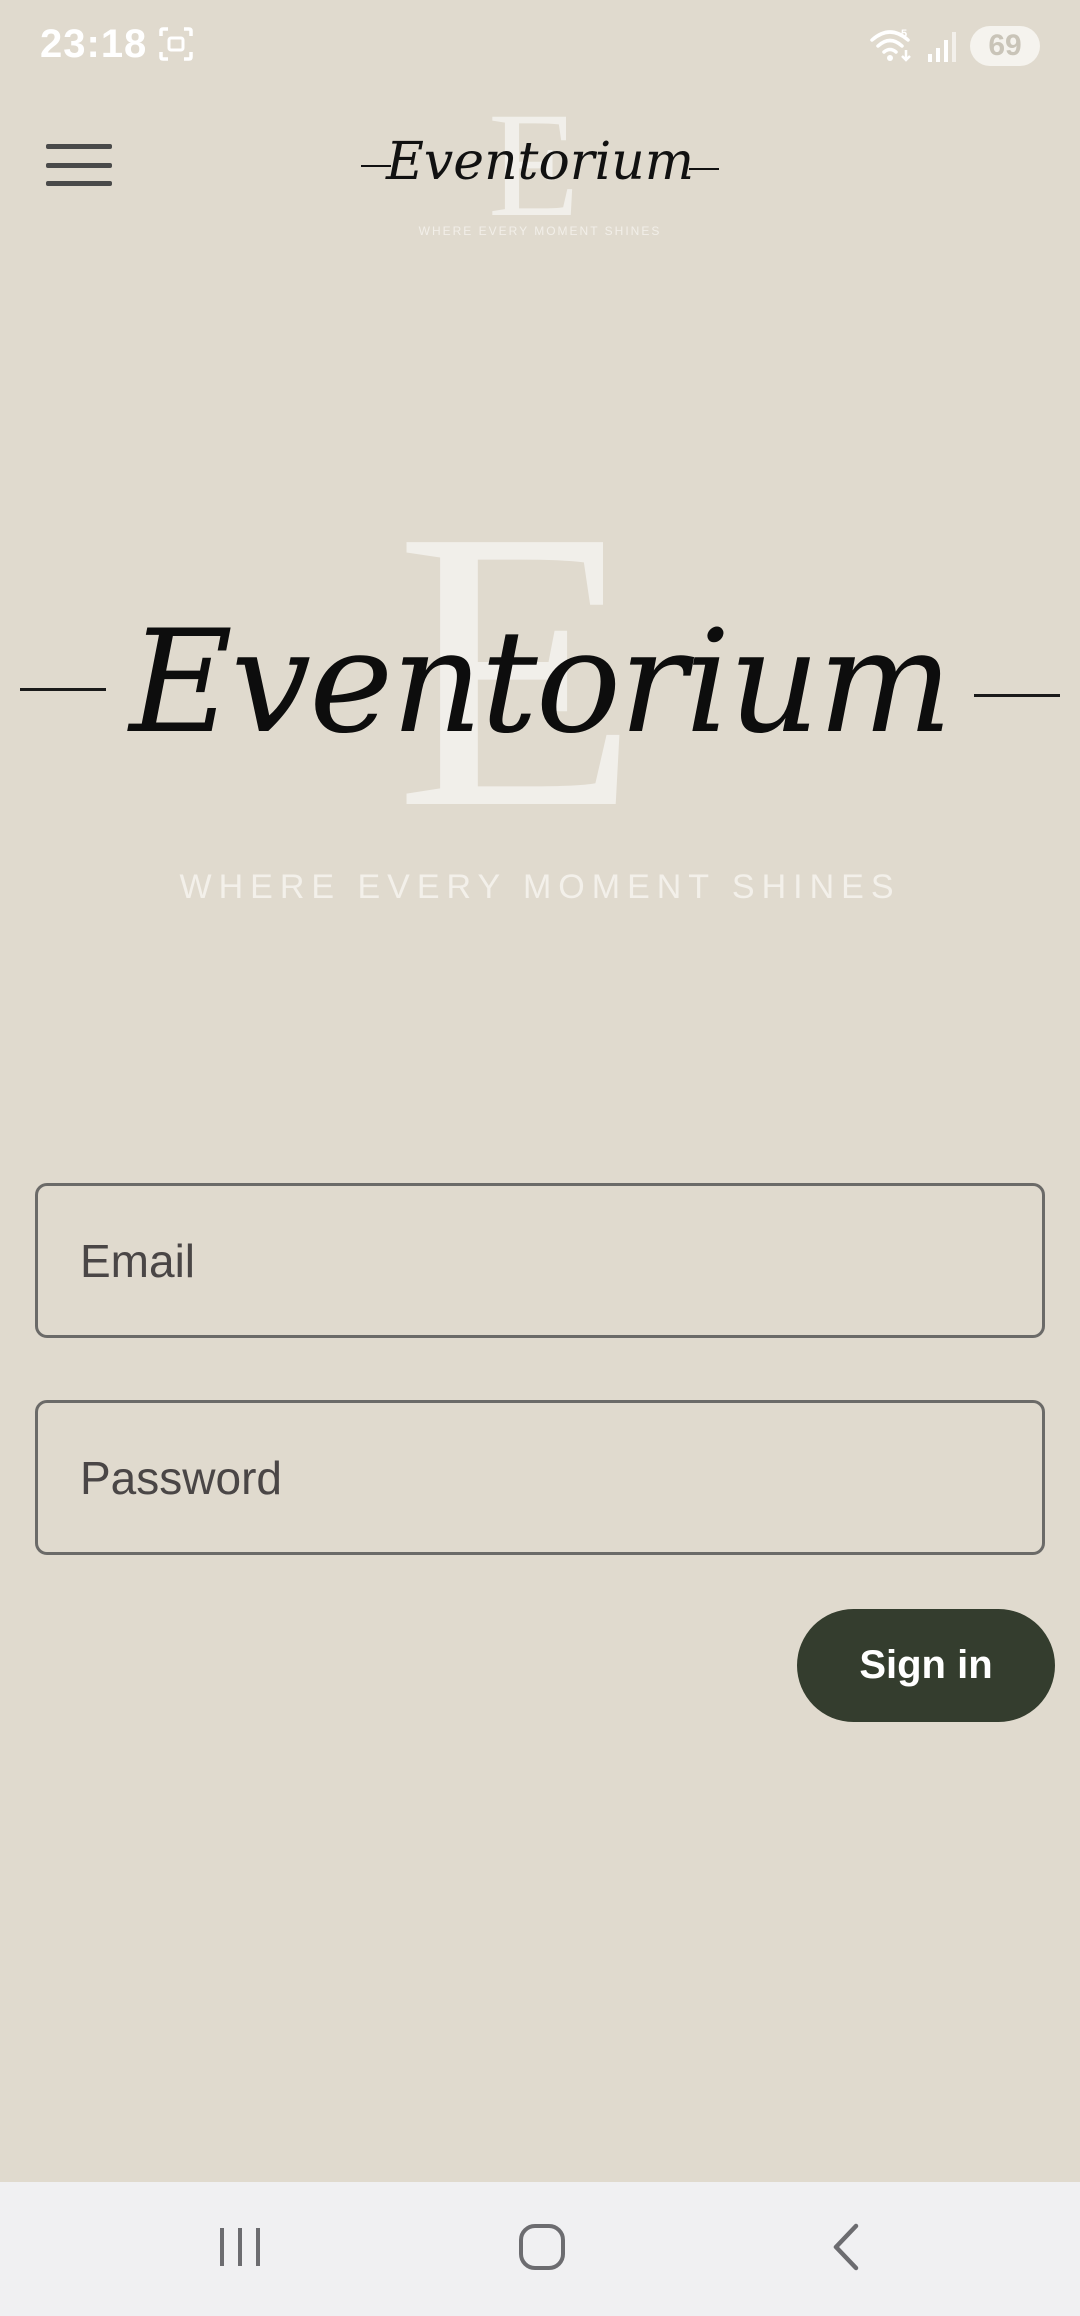 The image size is (1080, 2316). Describe the element at coordinates (942, 47) in the screenshot. I see `signal-icon` at that location.